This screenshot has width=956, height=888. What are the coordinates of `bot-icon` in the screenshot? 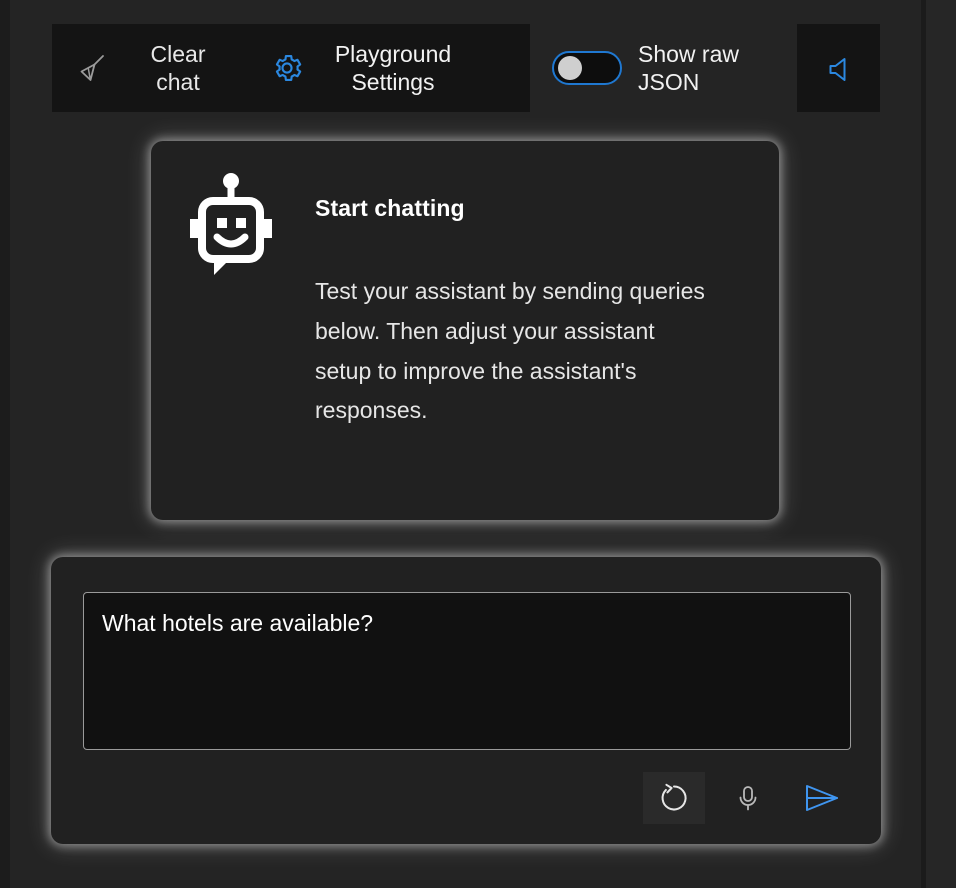 It's located at (231, 299).